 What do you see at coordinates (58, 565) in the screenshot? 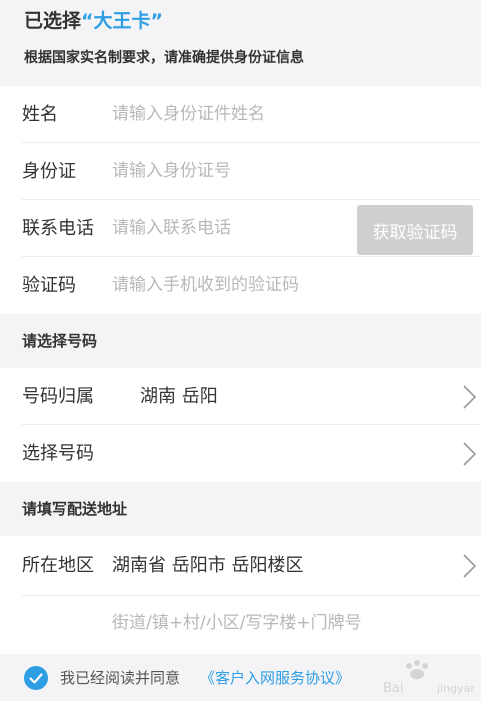
I see `area-label: 所在地区` at bounding box center [58, 565].